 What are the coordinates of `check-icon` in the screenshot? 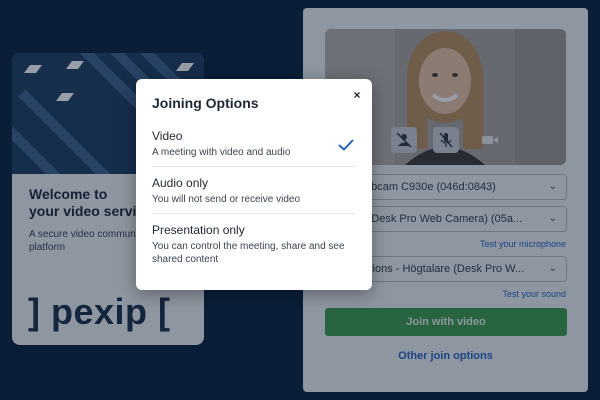 It's located at (346, 145).